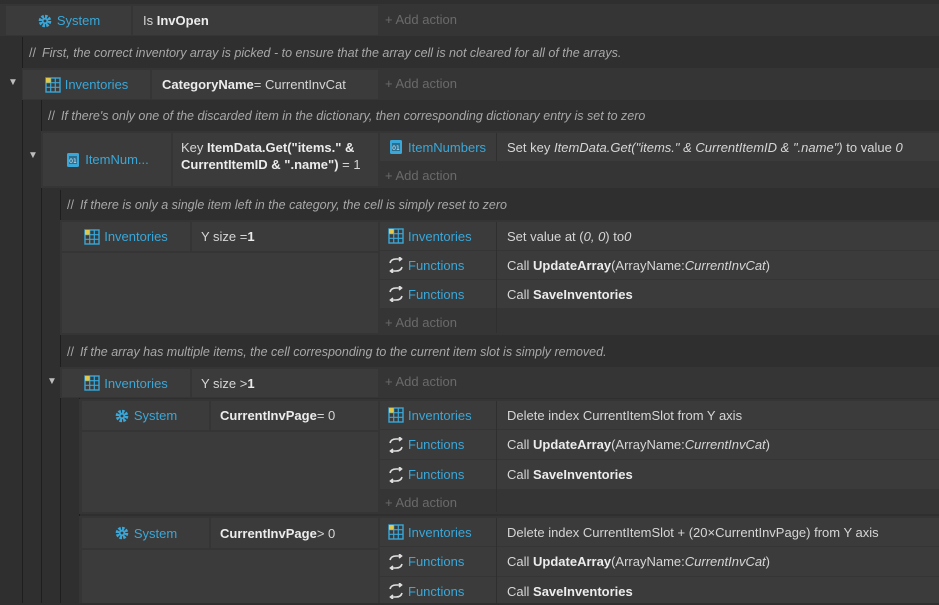 This screenshot has height=605, width=939. What do you see at coordinates (285, 236) in the screenshot?
I see `condition-ysize-equals: Y size = 1` at bounding box center [285, 236].